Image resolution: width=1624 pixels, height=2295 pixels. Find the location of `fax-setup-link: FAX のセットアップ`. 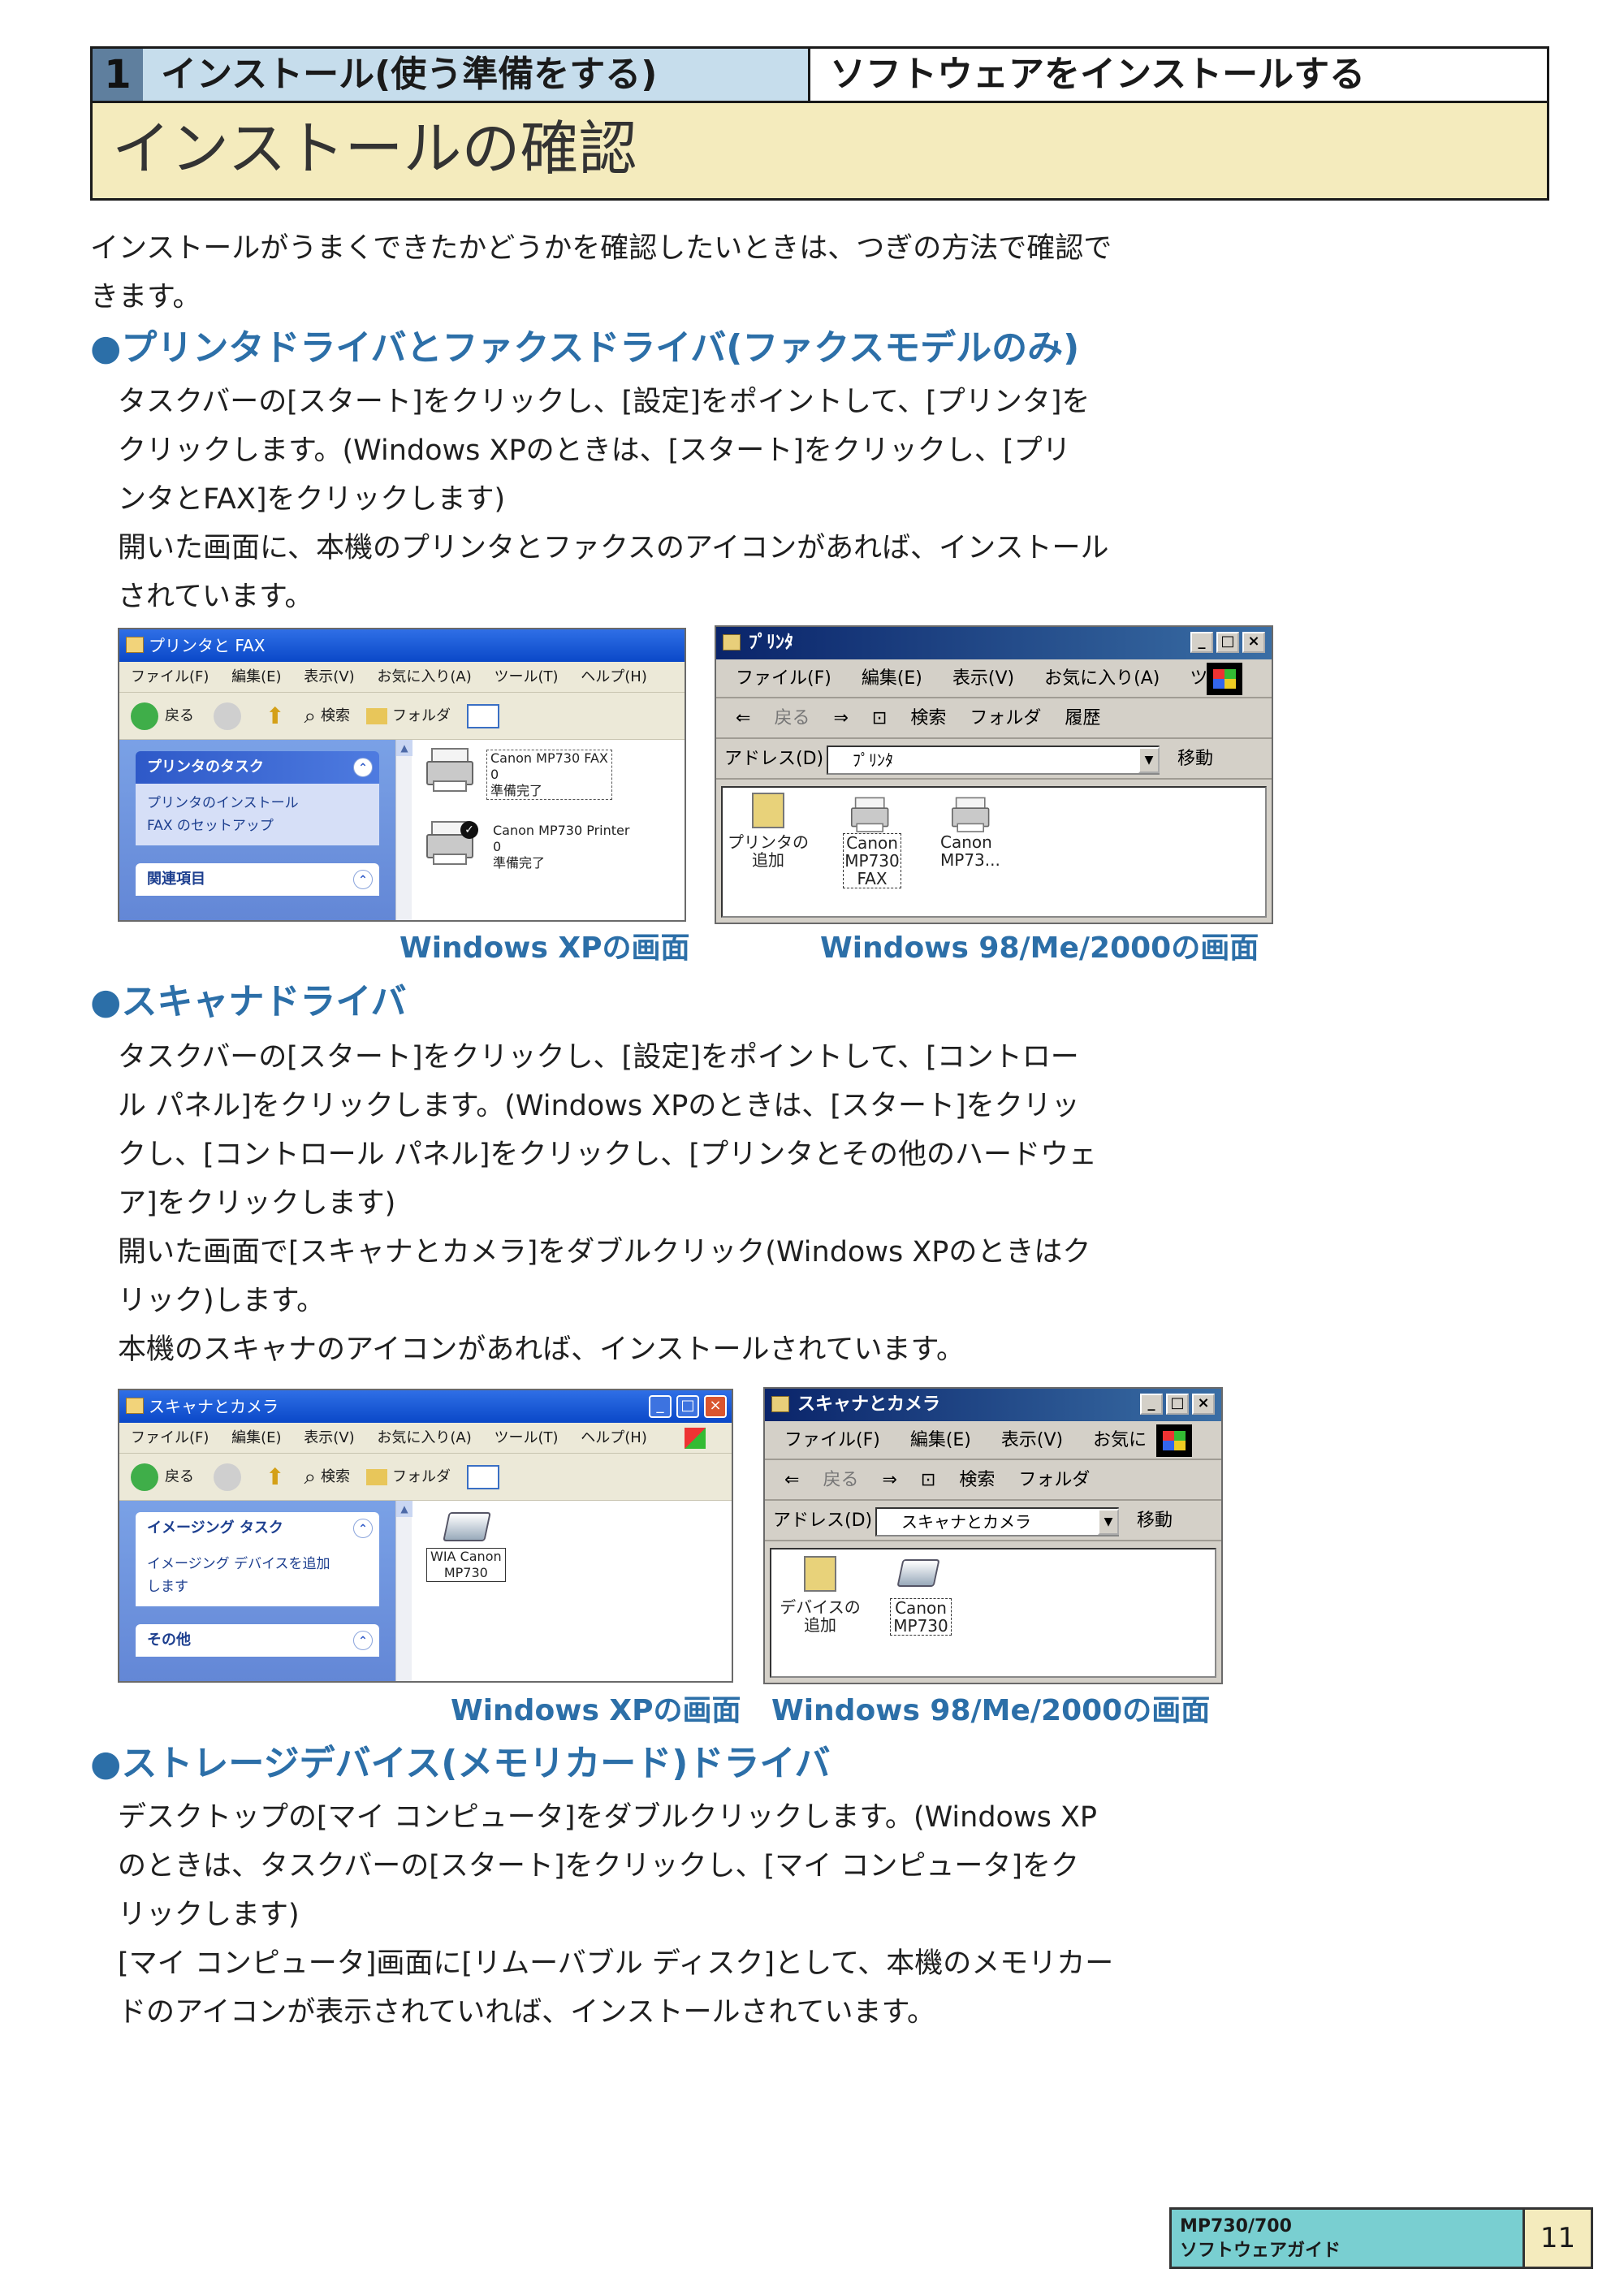

fax-setup-link: FAX のセットアップ is located at coordinates (257, 826).